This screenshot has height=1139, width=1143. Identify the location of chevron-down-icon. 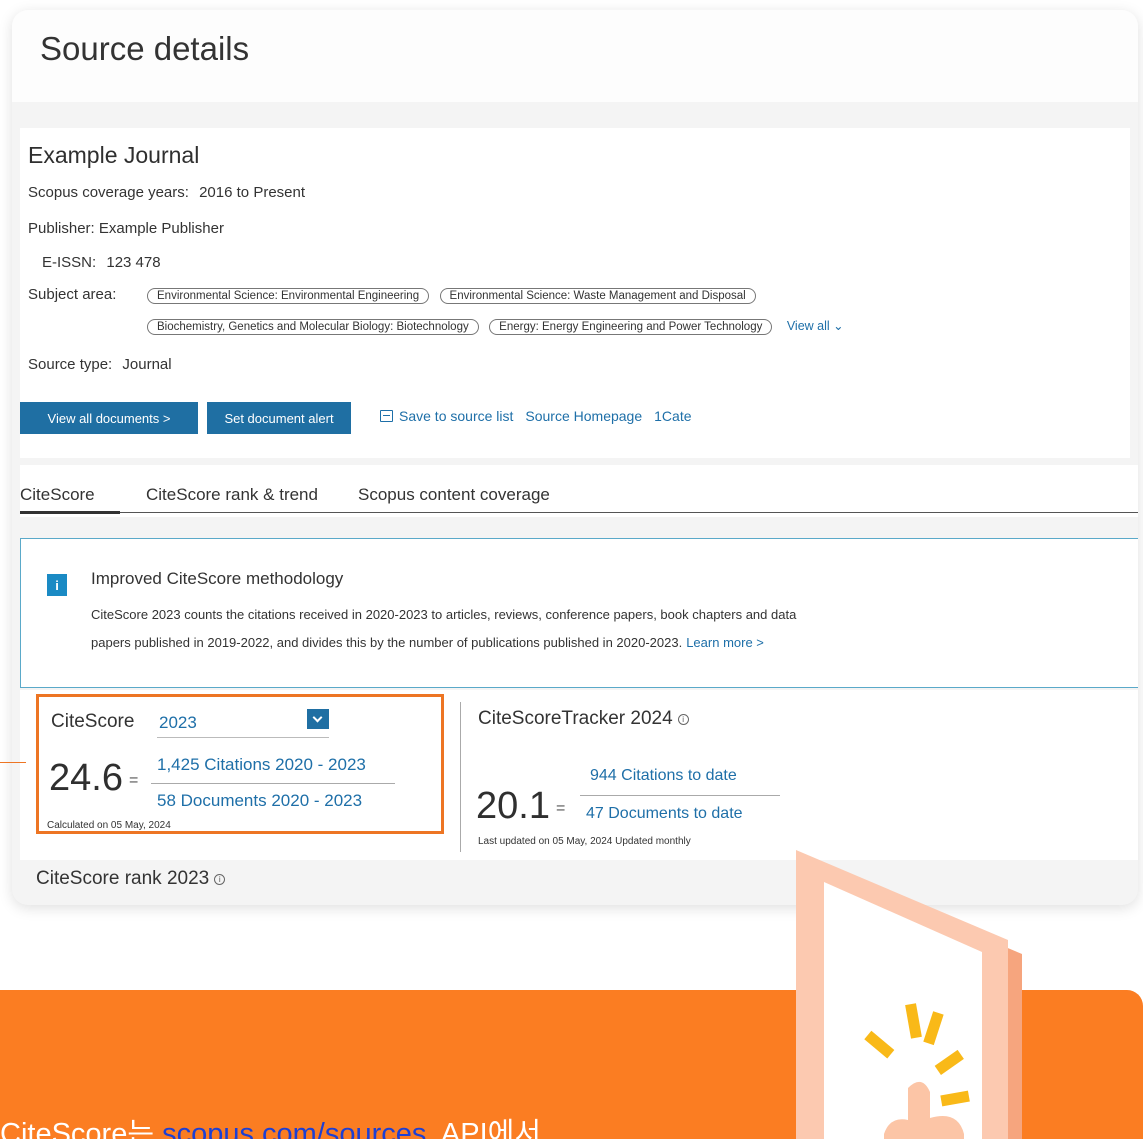
(317, 717).